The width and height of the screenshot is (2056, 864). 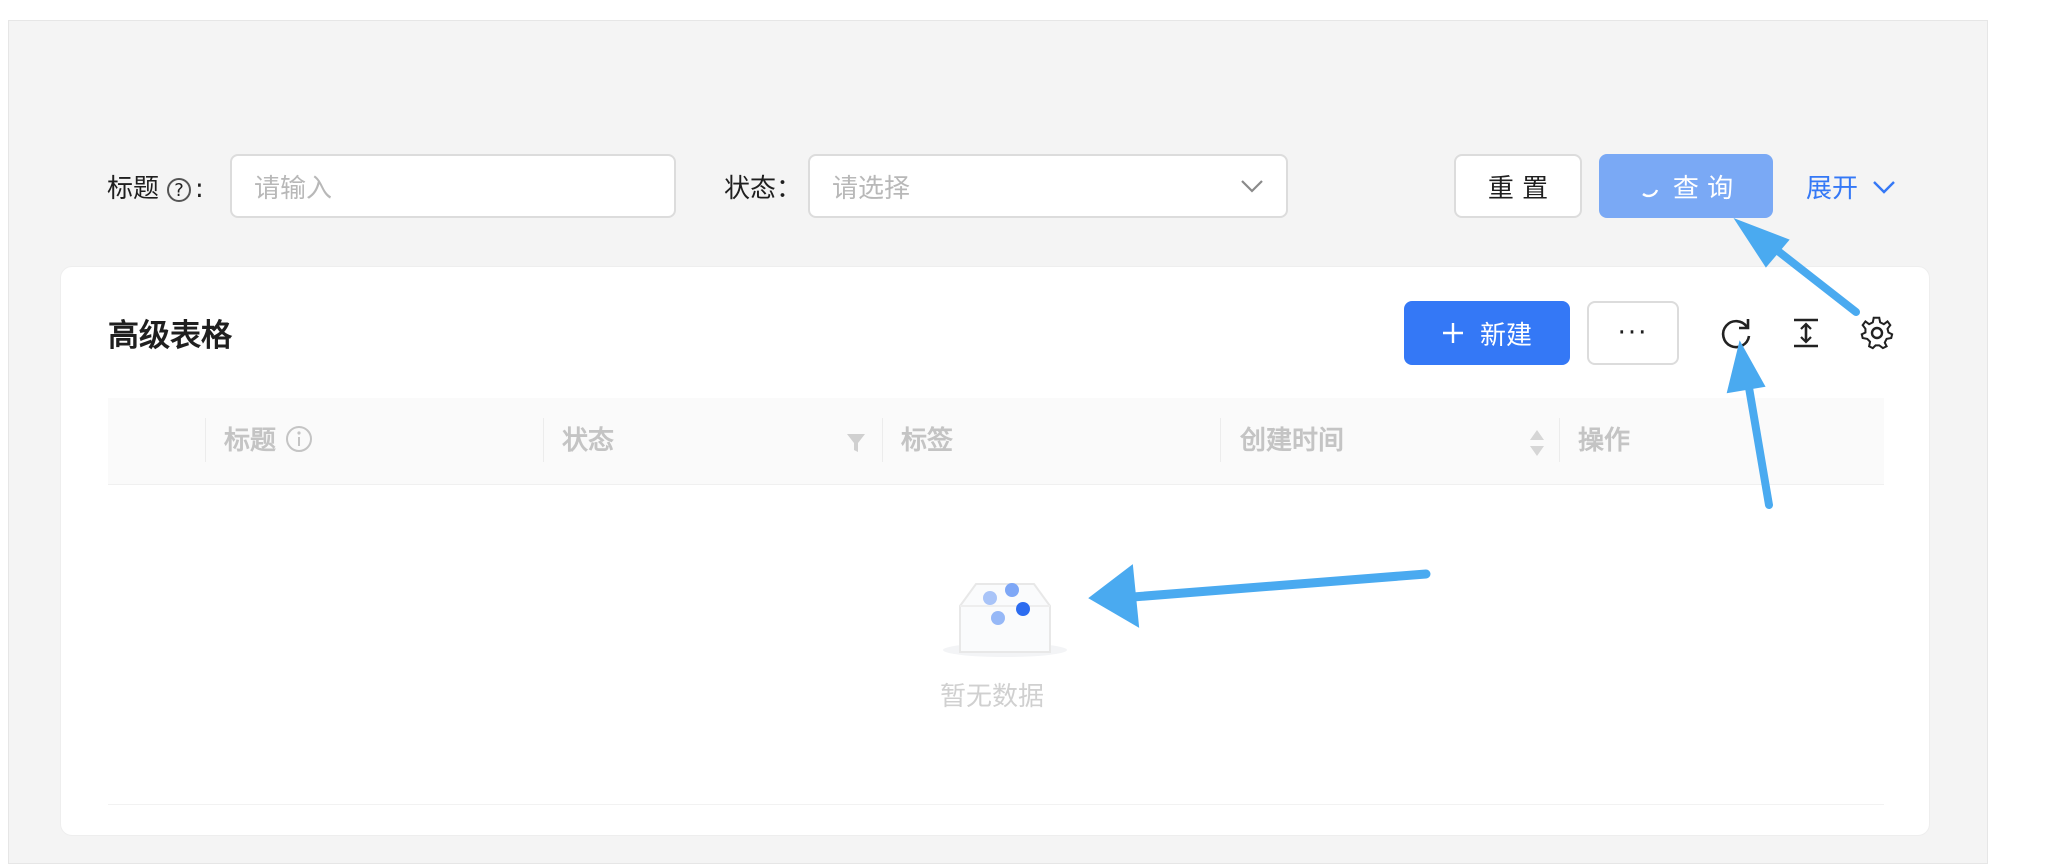 I want to click on title-filter-label-text: 标题, so click(x=133, y=189).